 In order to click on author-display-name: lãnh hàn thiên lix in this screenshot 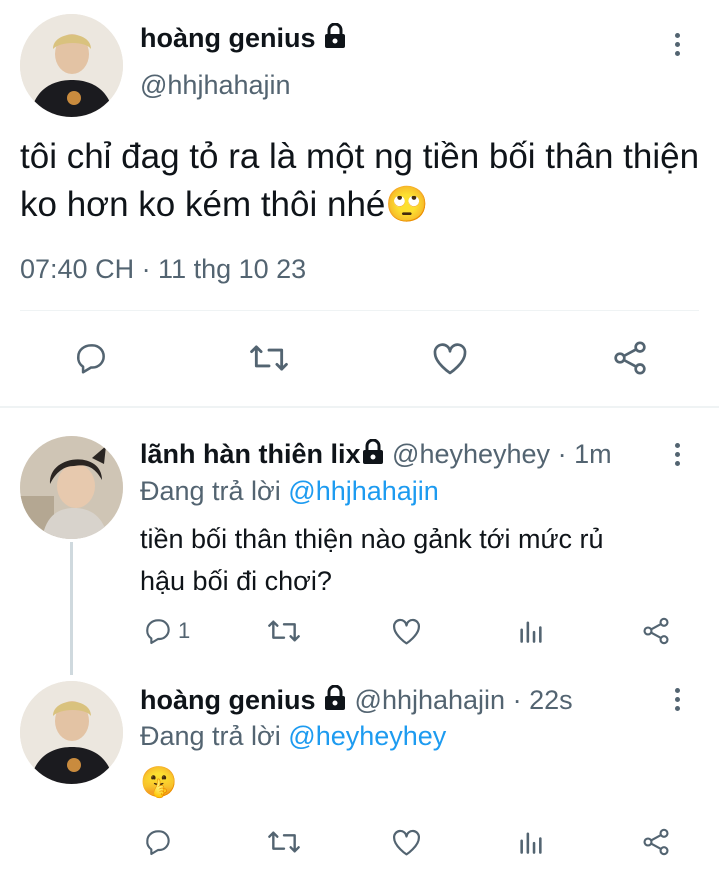, I will do `click(250, 454)`.